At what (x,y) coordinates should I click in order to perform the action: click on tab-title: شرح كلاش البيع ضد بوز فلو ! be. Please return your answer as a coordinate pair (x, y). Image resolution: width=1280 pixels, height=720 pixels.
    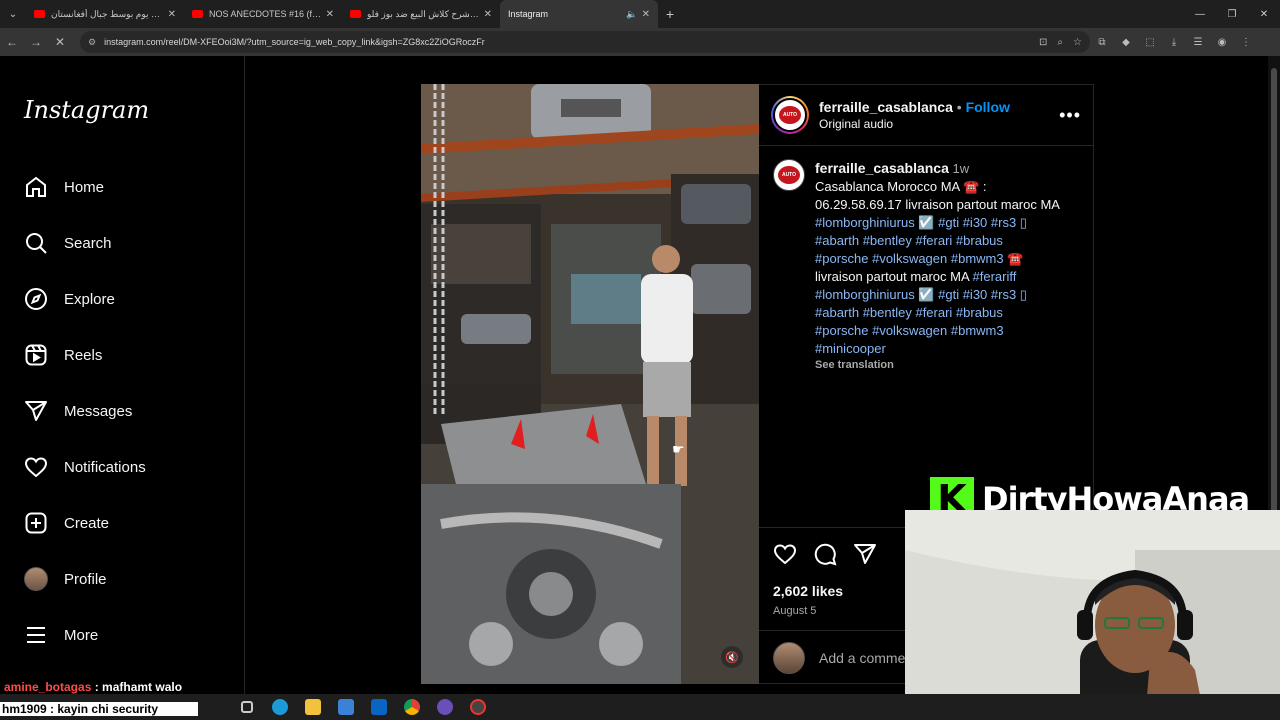
    Looking at the image, I should click on (423, 13).